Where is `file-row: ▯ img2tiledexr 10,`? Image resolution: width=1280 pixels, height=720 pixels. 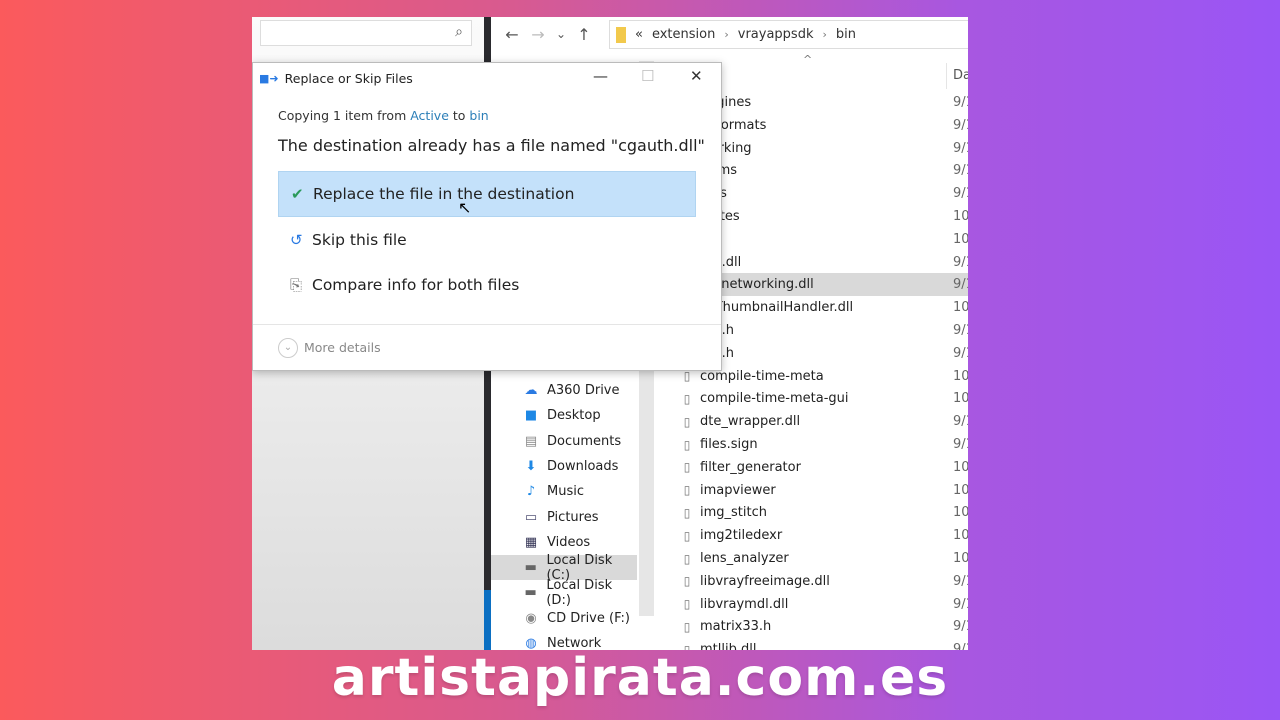
file-row: ▯ img2tiledexr 10, is located at coordinates (819, 535).